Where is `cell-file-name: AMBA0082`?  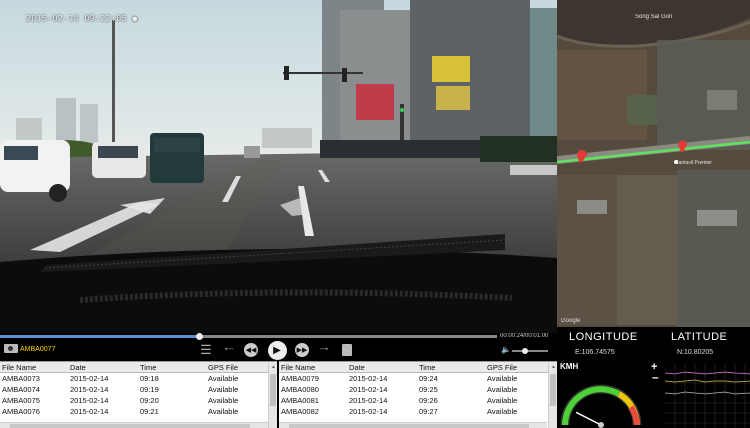
cell-file-name: AMBA0082 is located at coordinates (300, 411).